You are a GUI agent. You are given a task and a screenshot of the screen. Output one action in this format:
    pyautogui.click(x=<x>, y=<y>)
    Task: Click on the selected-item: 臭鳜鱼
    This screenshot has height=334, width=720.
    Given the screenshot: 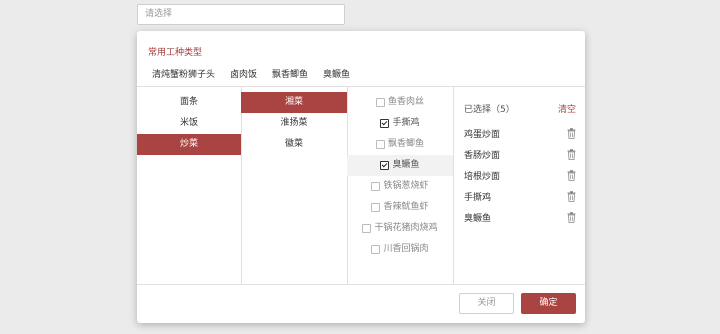 What is the action you would take?
    pyautogui.click(x=520, y=217)
    